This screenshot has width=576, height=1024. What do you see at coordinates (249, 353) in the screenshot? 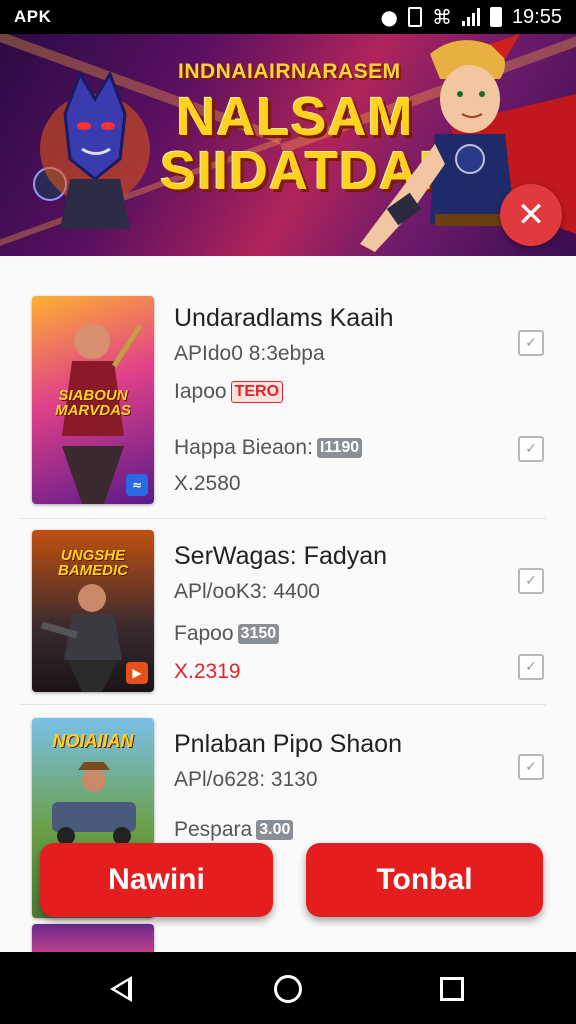
I see `item-api-line: APIdo0 8:3ebpa` at bounding box center [249, 353].